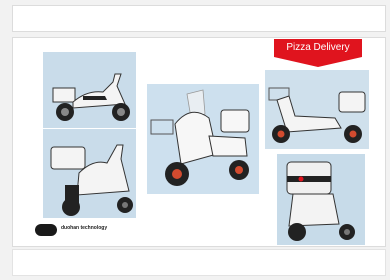  I want to click on scooter-photo-pizza-box, so click(321, 199).